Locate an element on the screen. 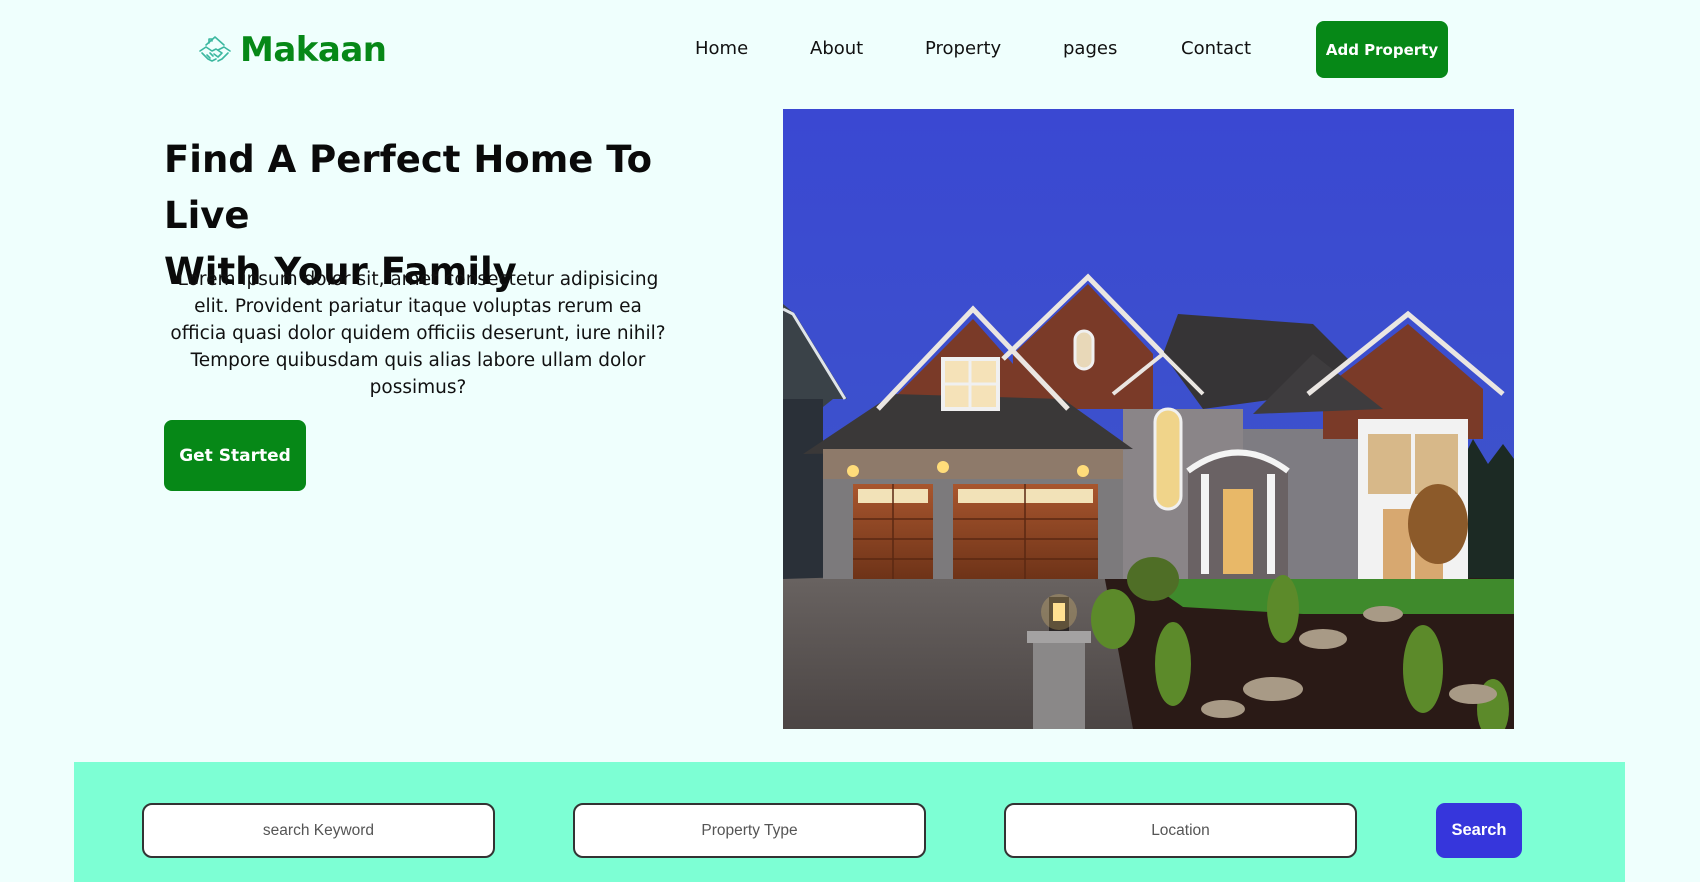 This screenshot has height=882, width=1700. nav-item-property: Property is located at coordinates (963, 48).